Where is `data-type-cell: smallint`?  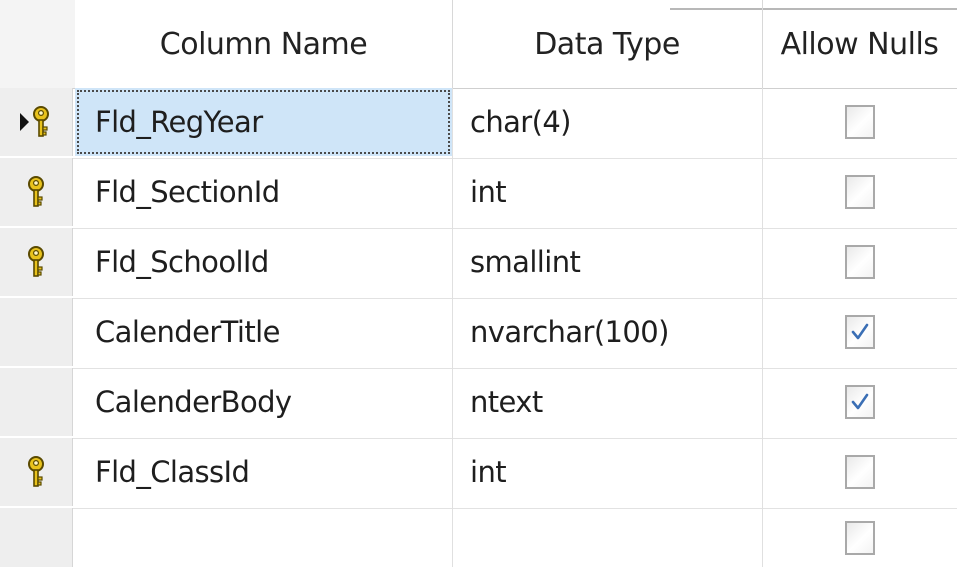 data-type-cell: smallint is located at coordinates (607, 262).